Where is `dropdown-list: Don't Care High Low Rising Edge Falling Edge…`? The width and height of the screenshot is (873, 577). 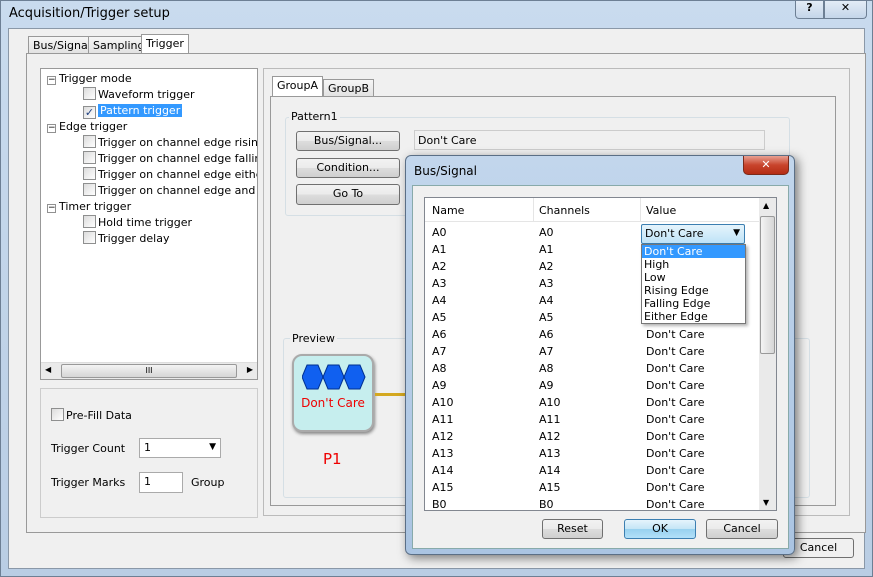
dropdown-list: Don't Care High Low Rising Edge Falling Edge… is located at coordinates (693, 284).